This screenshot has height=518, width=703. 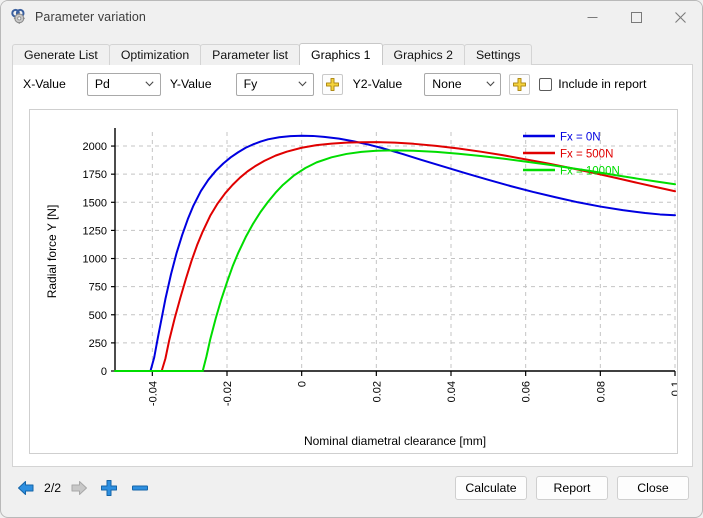 I want to click on y2-value-selected: None, so click(x=447, y=84).